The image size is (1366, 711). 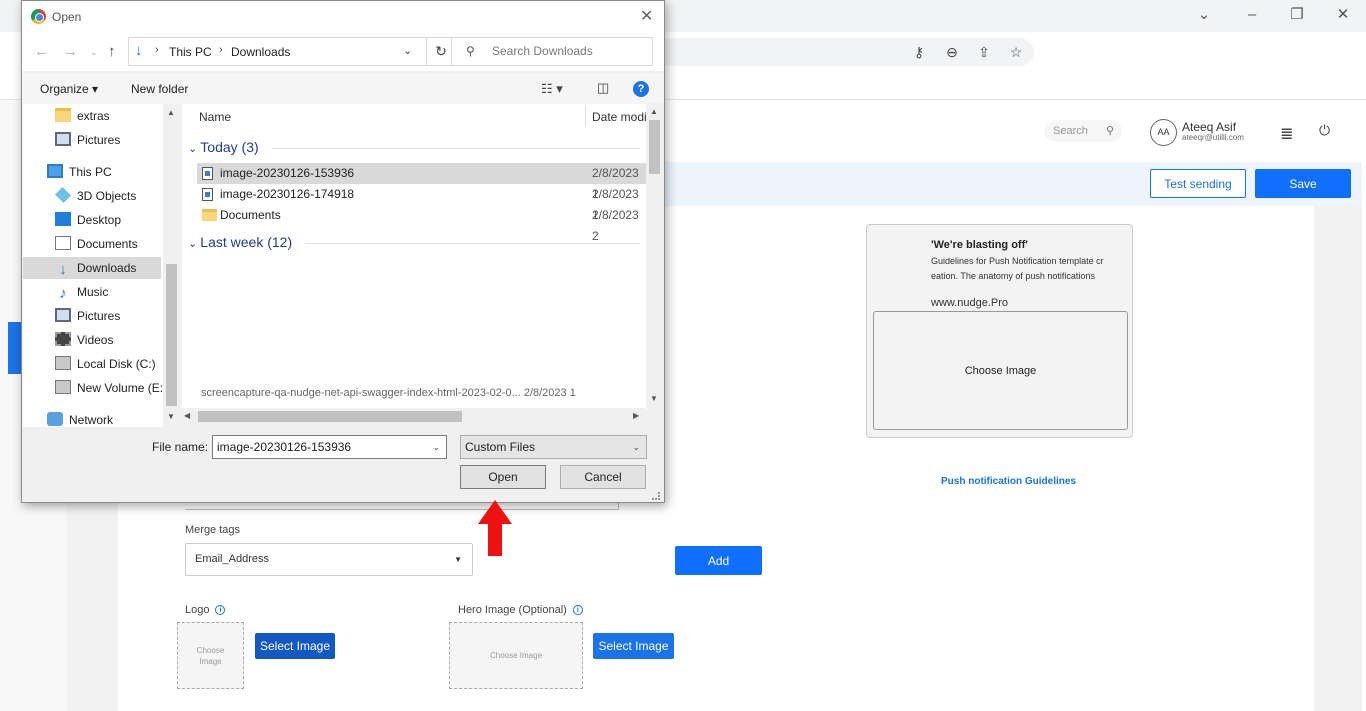 What do you see at coordinates (171, 335) in the screenshot?
I see `nav-scroll-thumb` at bounding box center [171, 335].